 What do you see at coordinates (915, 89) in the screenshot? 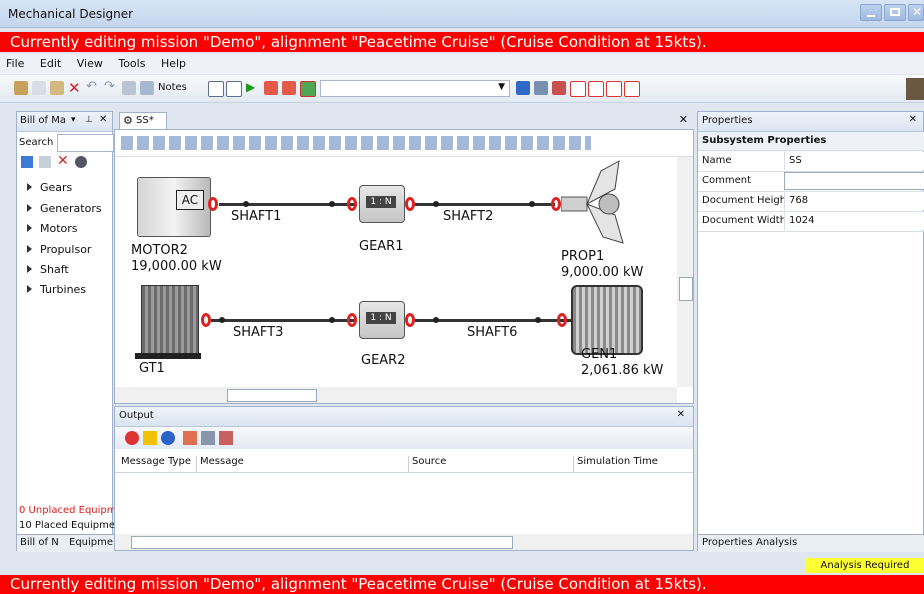
I see `avatar` at bounding box center [915, 89].